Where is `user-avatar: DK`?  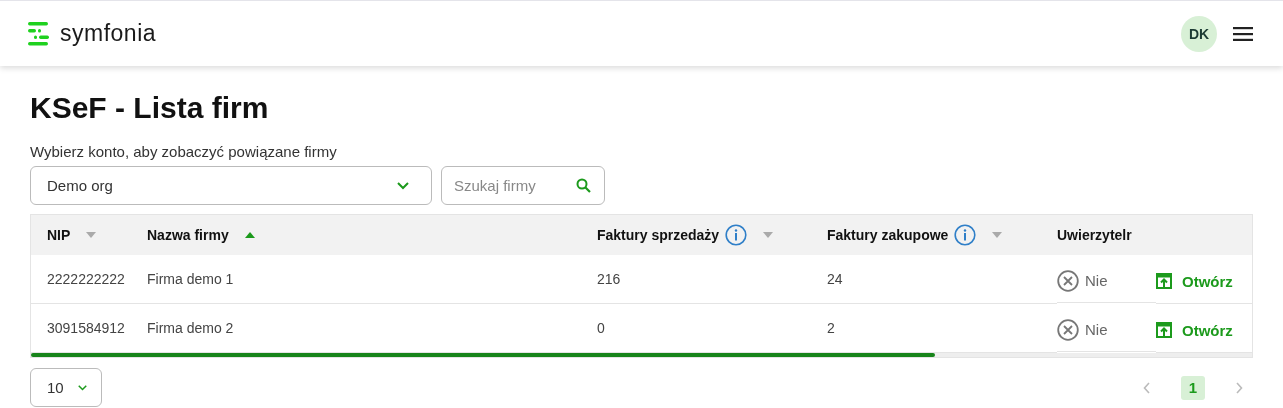
user-avatar: DK is located at coordinates (1199, 33).